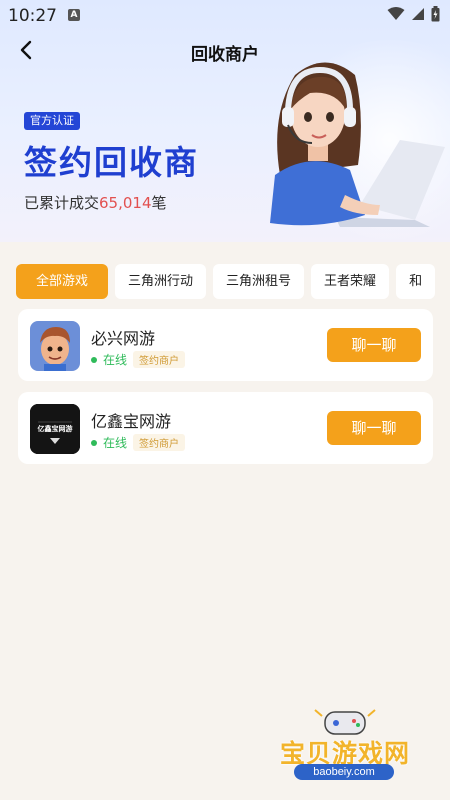  I want to click on deal-prefix: 已累计成交, so click(62, 203).